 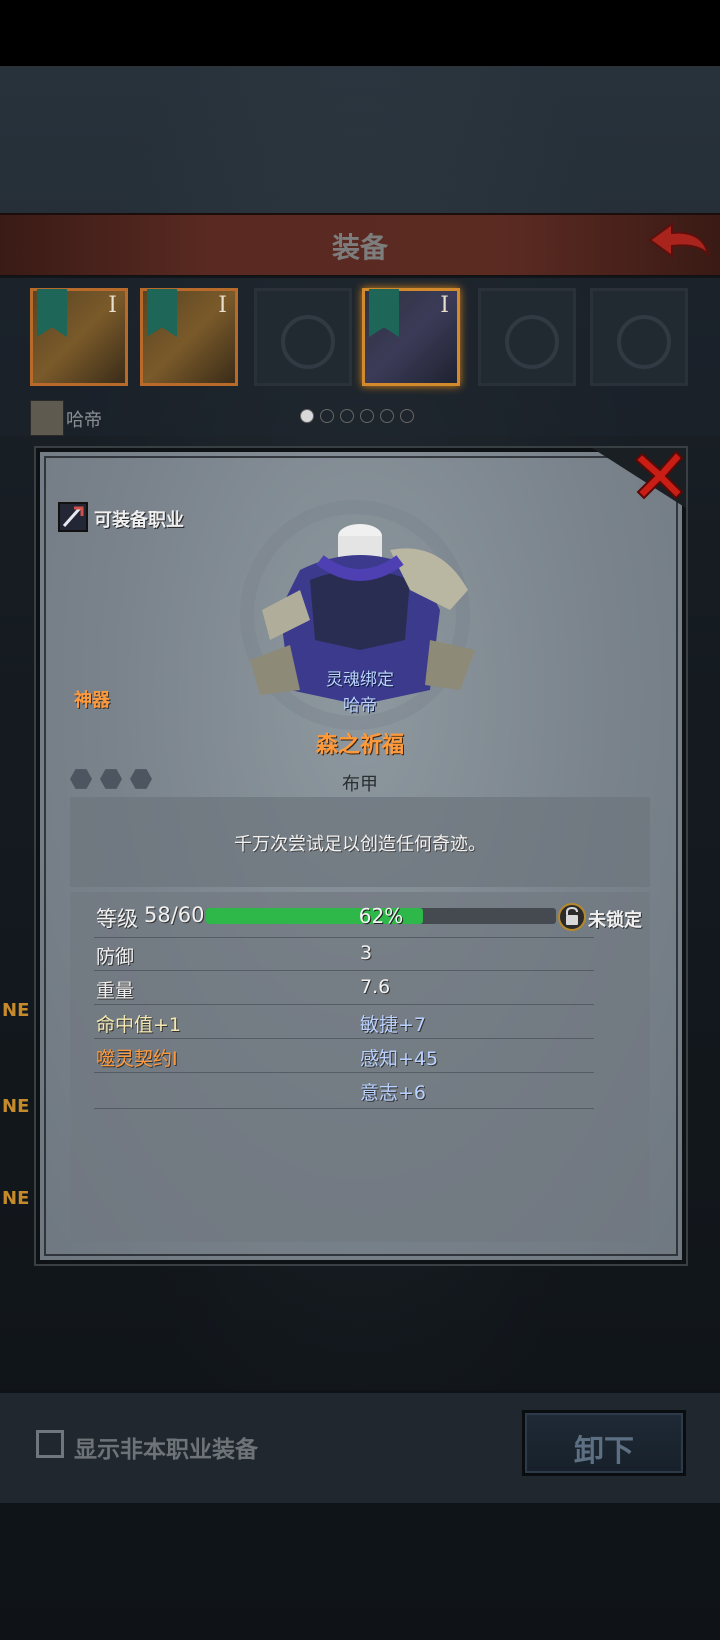 What do you see at coordinates (139, 1025) in the screenshot?
I see `stat-hit: 命中值+1` at bounding box center [139, 1025].